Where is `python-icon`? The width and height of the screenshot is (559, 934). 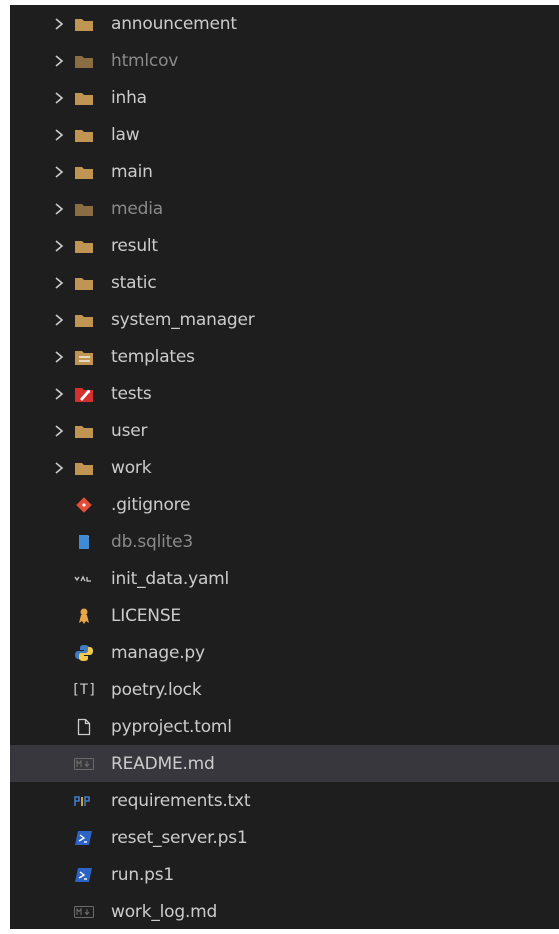 python-icon is located at coordinates (84, 653).